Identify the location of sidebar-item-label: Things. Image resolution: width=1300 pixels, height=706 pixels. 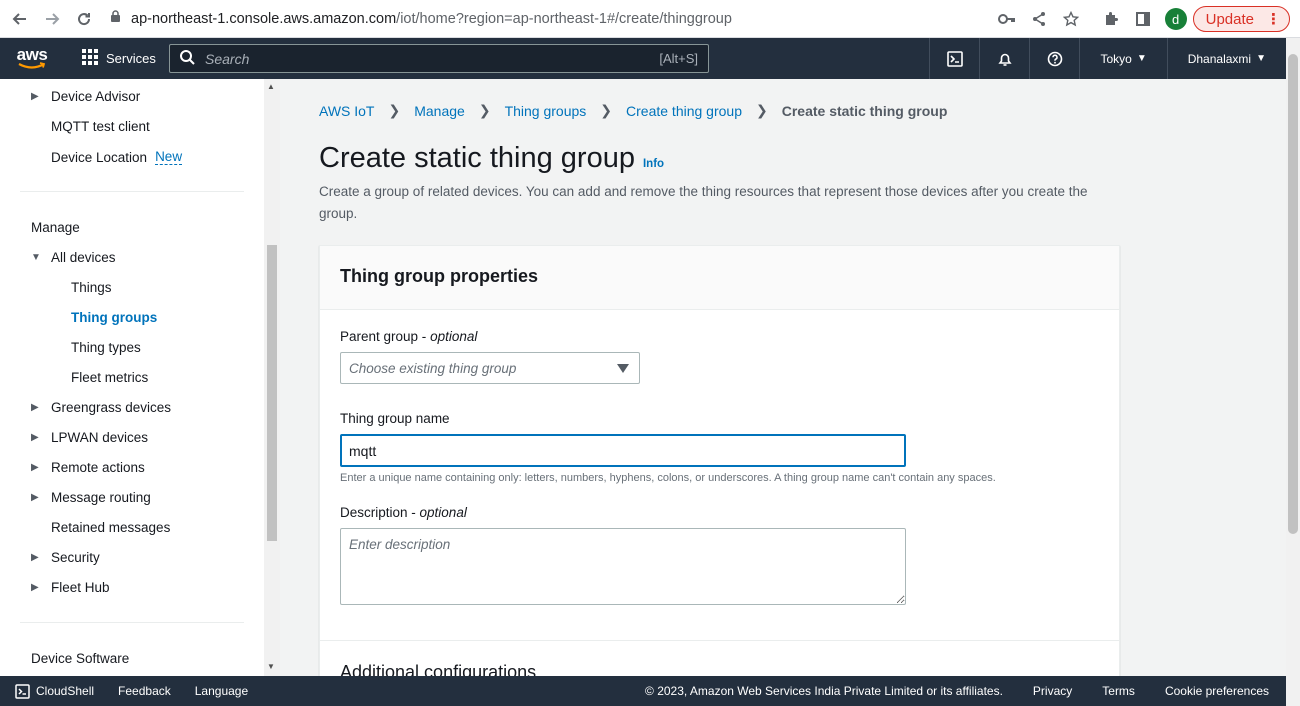
(91, 287).